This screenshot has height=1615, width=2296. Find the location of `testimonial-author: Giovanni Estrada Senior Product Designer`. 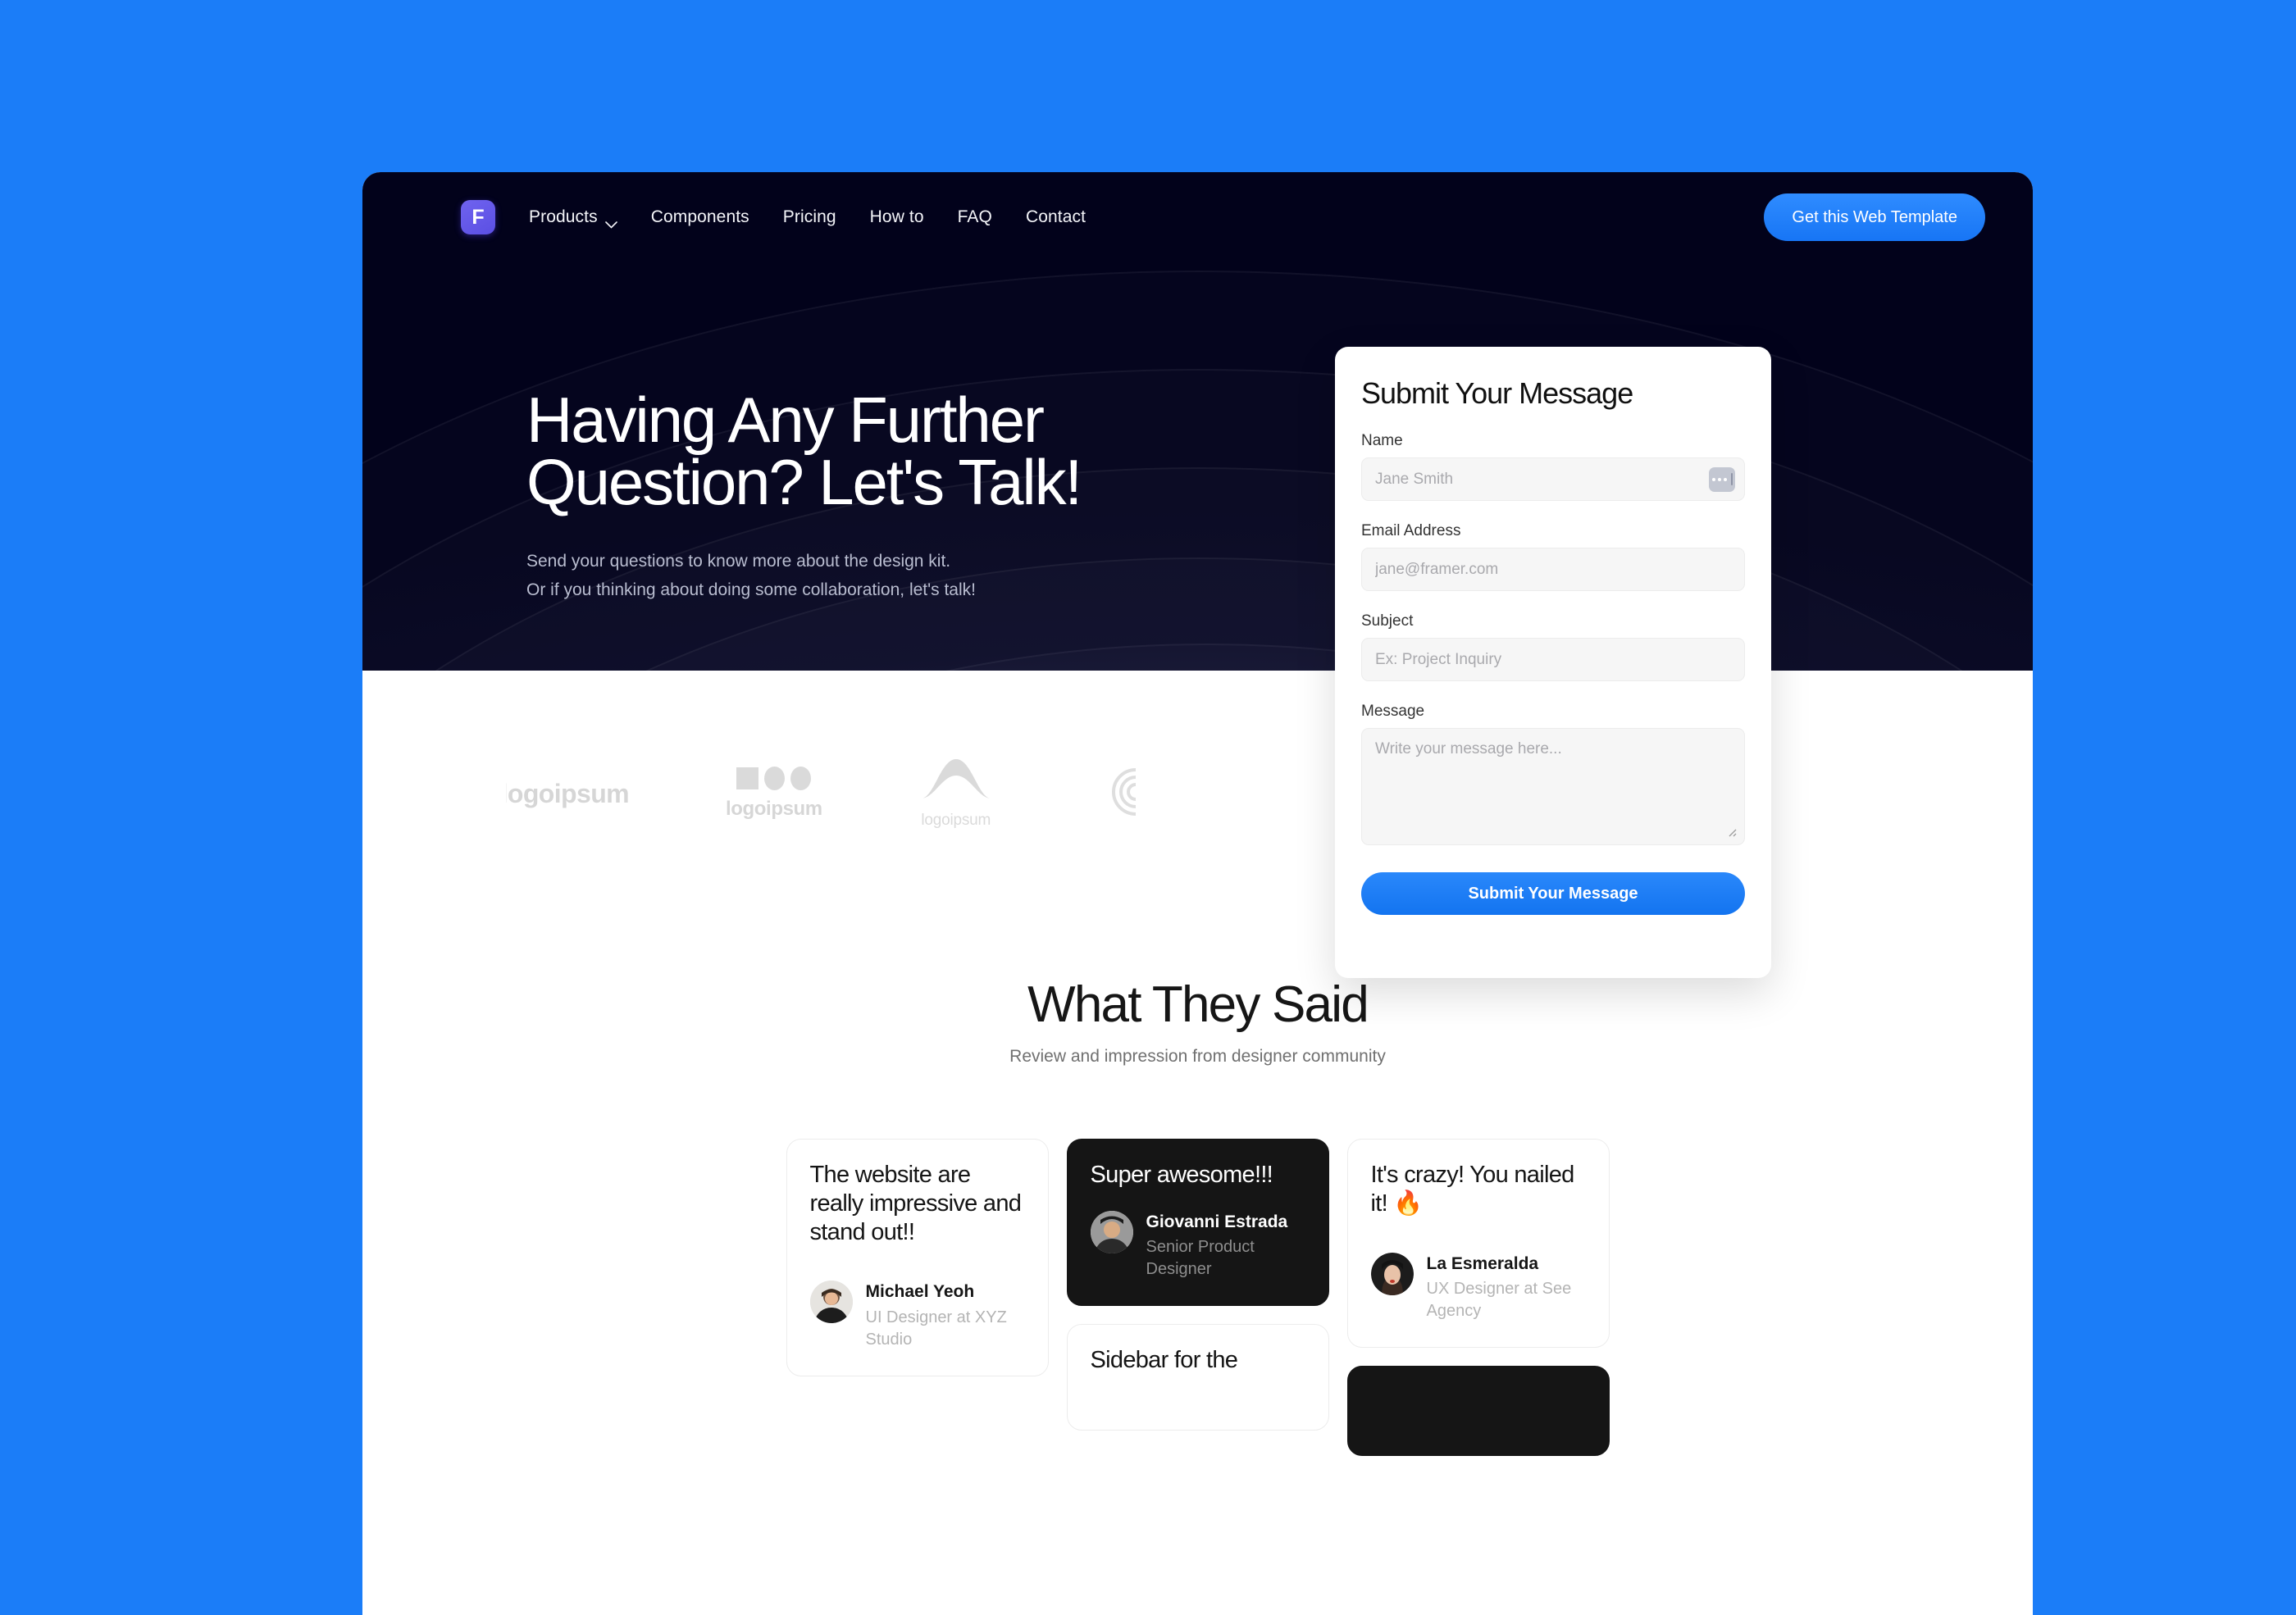

testimonial-author: Giovanni Estrada Senior Product Designer is located at coordinates (1197, 1246).